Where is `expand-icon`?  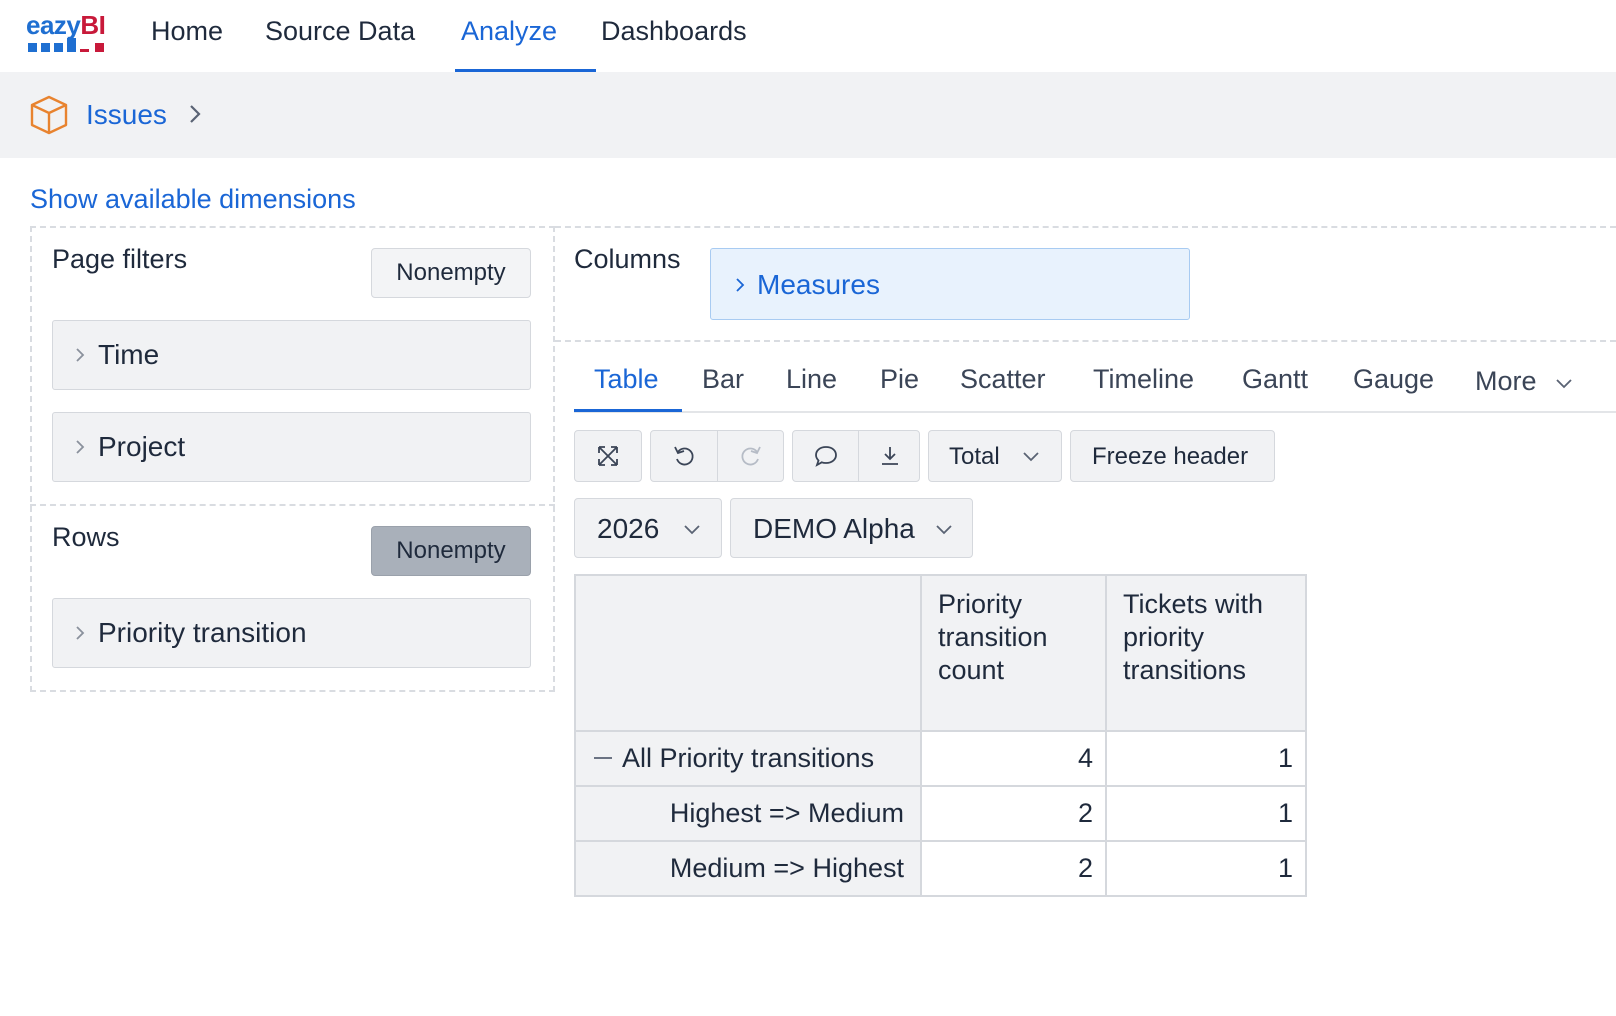 expand-icon is located at coordinates (608, 456).